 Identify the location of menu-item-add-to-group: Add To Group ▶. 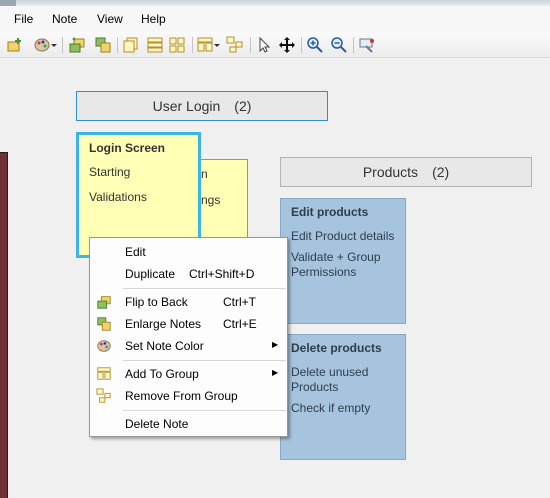
(188, 374).